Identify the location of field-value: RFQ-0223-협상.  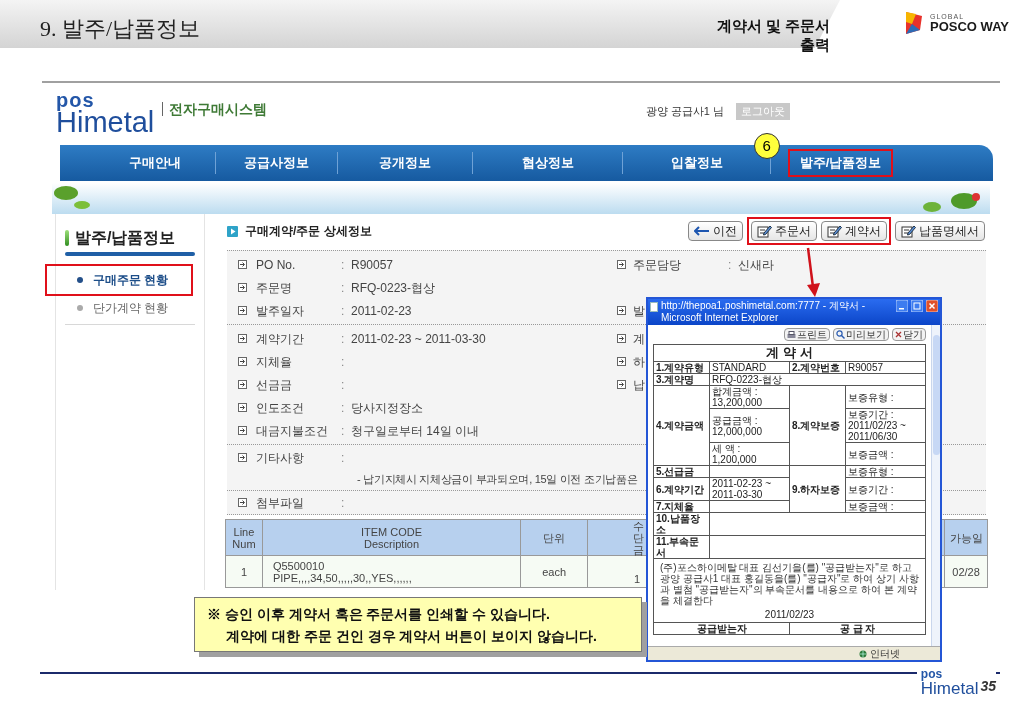
(747, 379).